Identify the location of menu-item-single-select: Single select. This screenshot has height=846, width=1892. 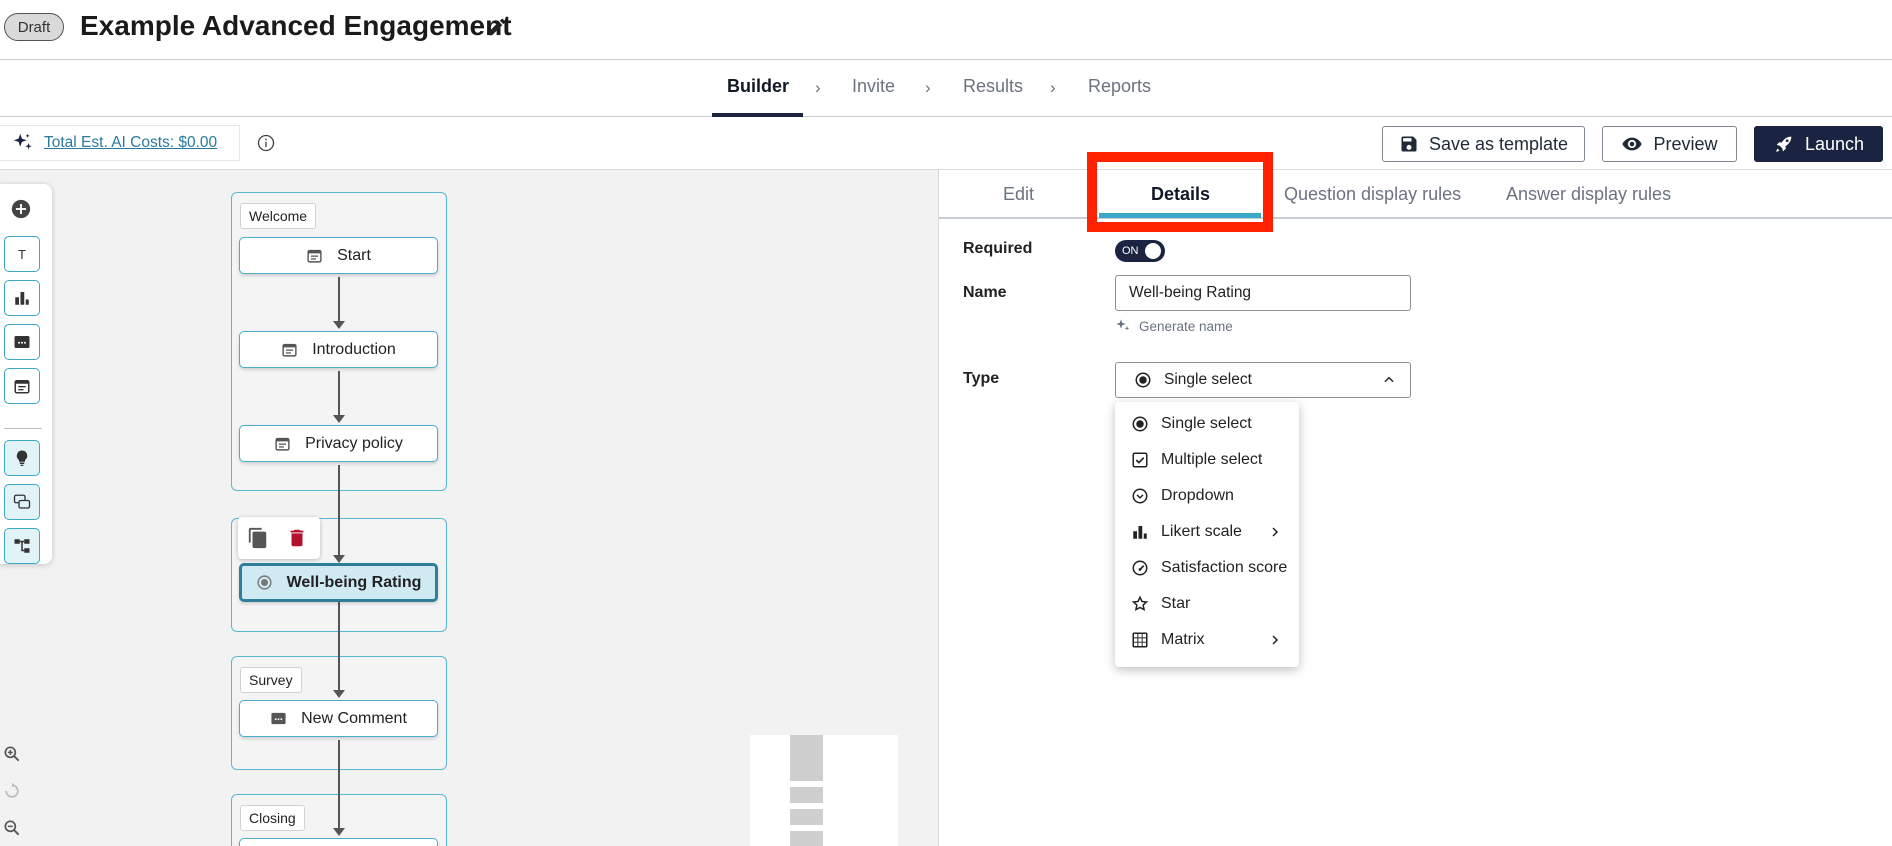
(1207, 424).